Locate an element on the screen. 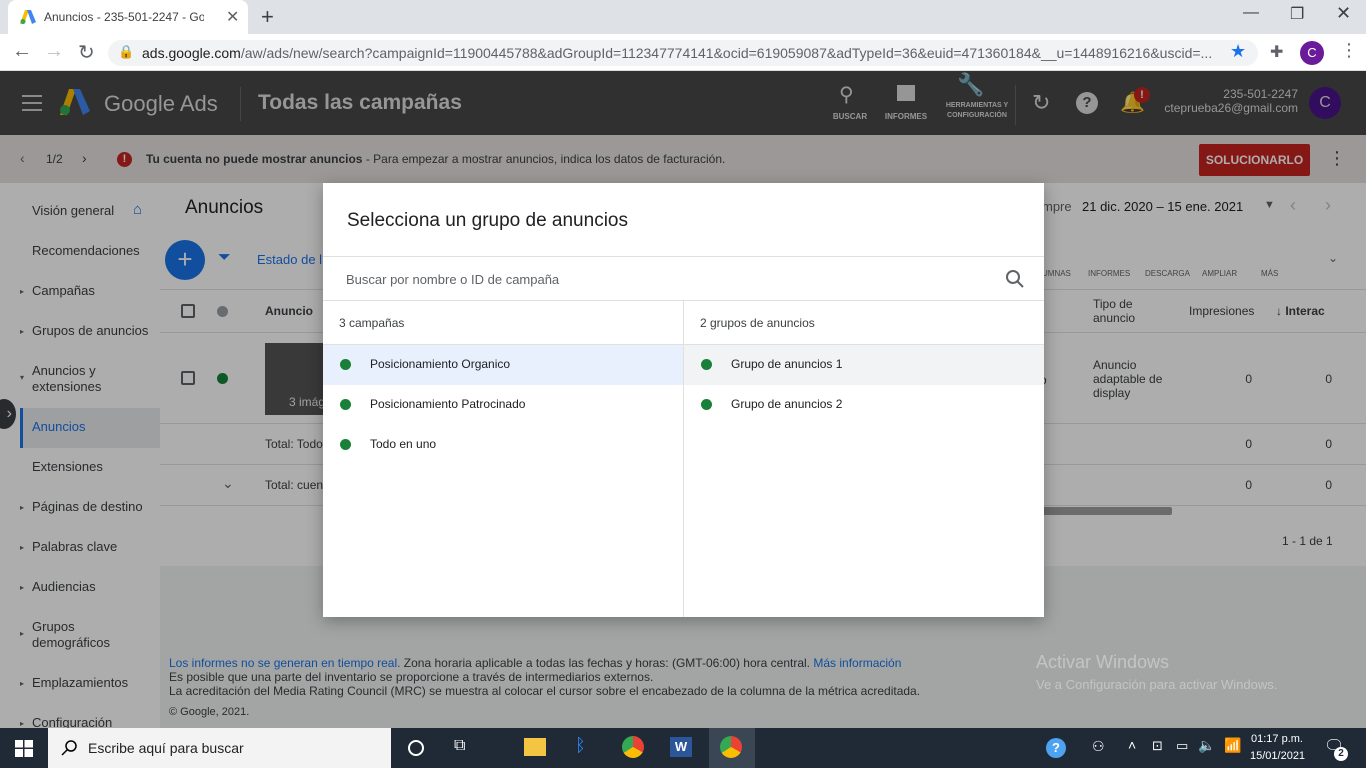  close-window-icon: ✕ is located at coordinates (1343, 13).